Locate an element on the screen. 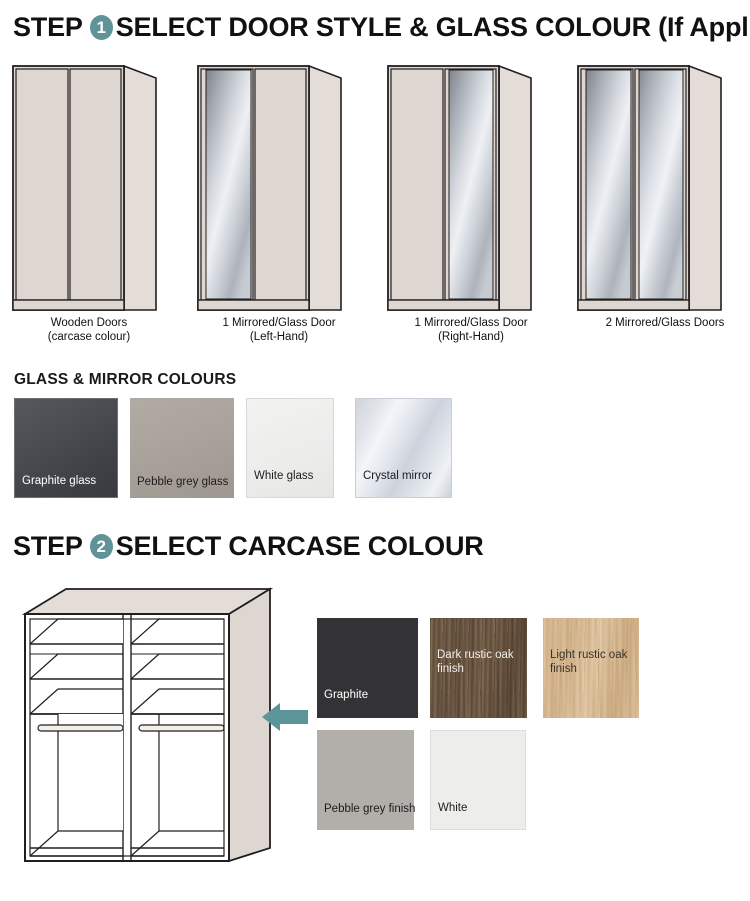  door-option-caption: 1 Mirrored/Glass Door (Left-Hand) is located at coordinates (279, 330).